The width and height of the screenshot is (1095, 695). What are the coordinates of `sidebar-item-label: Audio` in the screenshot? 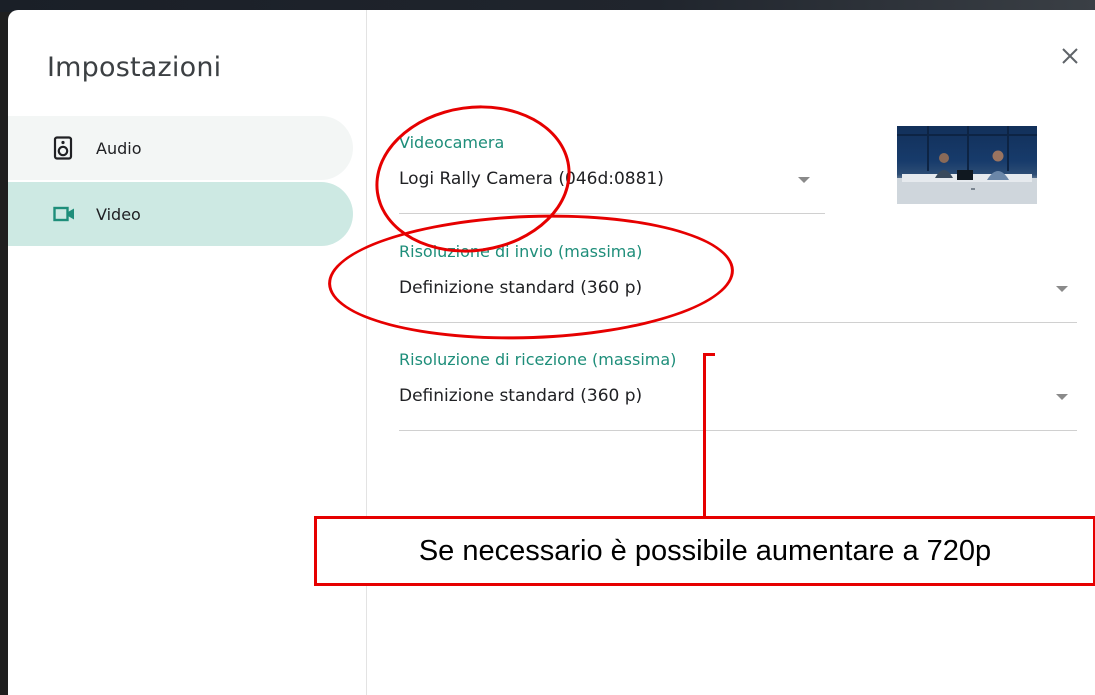 It's located at (119, 148).